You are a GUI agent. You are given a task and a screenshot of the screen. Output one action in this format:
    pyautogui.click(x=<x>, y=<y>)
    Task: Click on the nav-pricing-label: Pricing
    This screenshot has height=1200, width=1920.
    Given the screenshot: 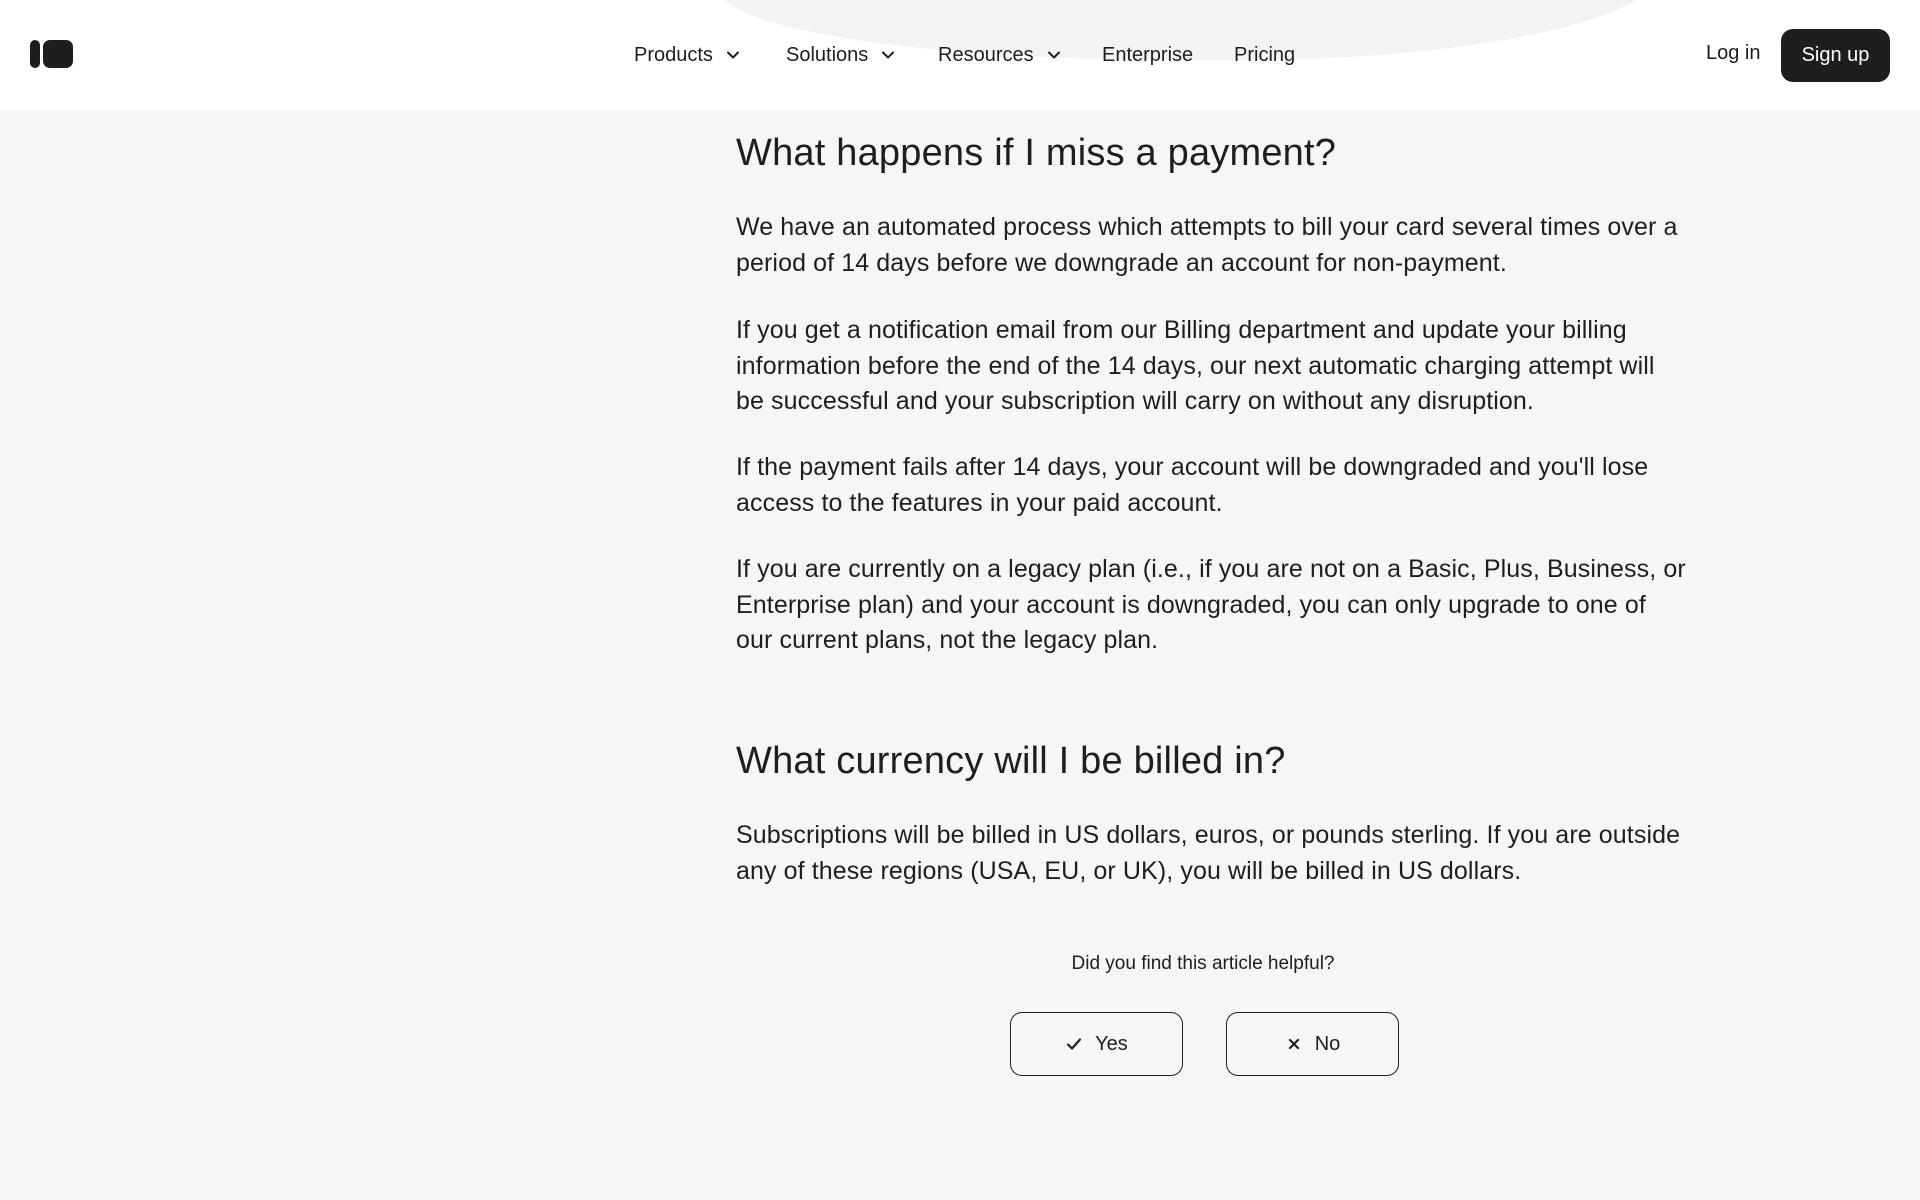 What is the action you would take?
    pyautogui.click(x=1265, y=54)
    